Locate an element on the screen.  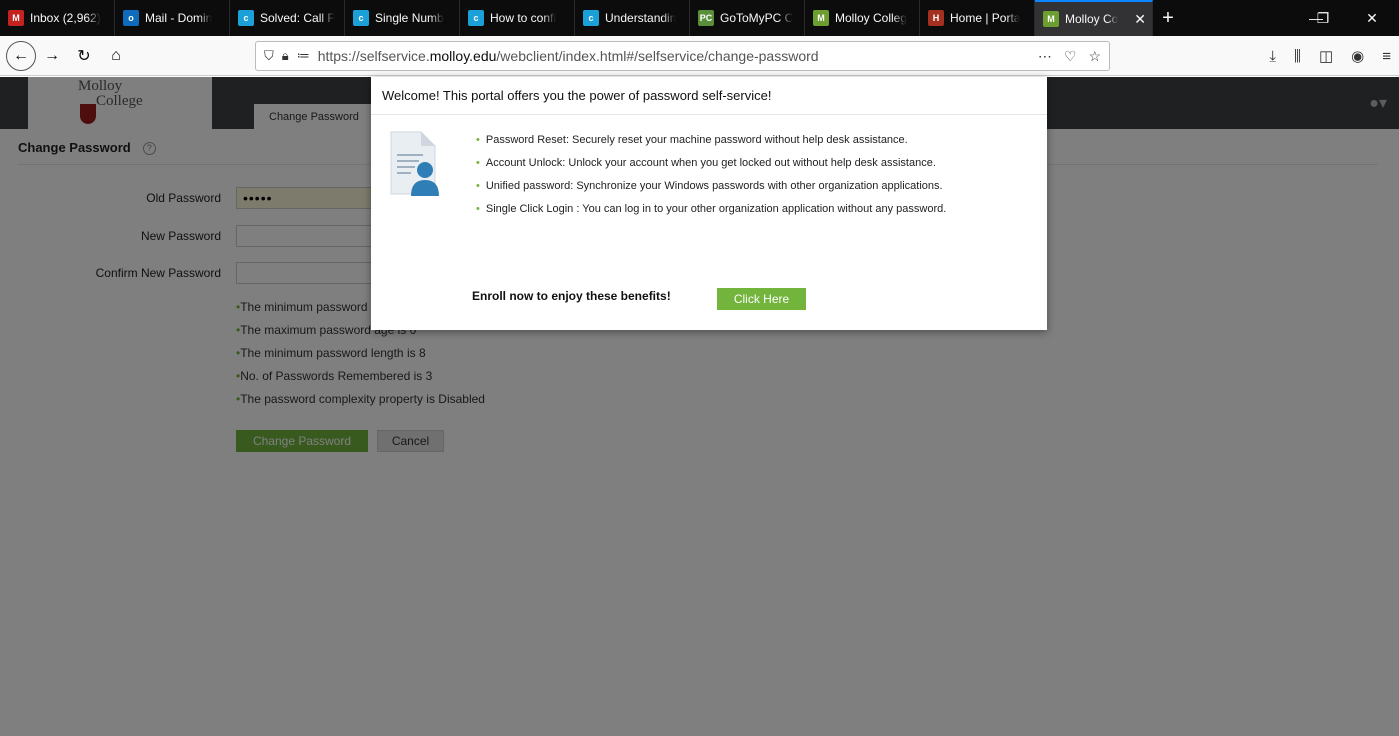
tab-active: M Molloy Co ✕ is located at coordinates (1094, 18).